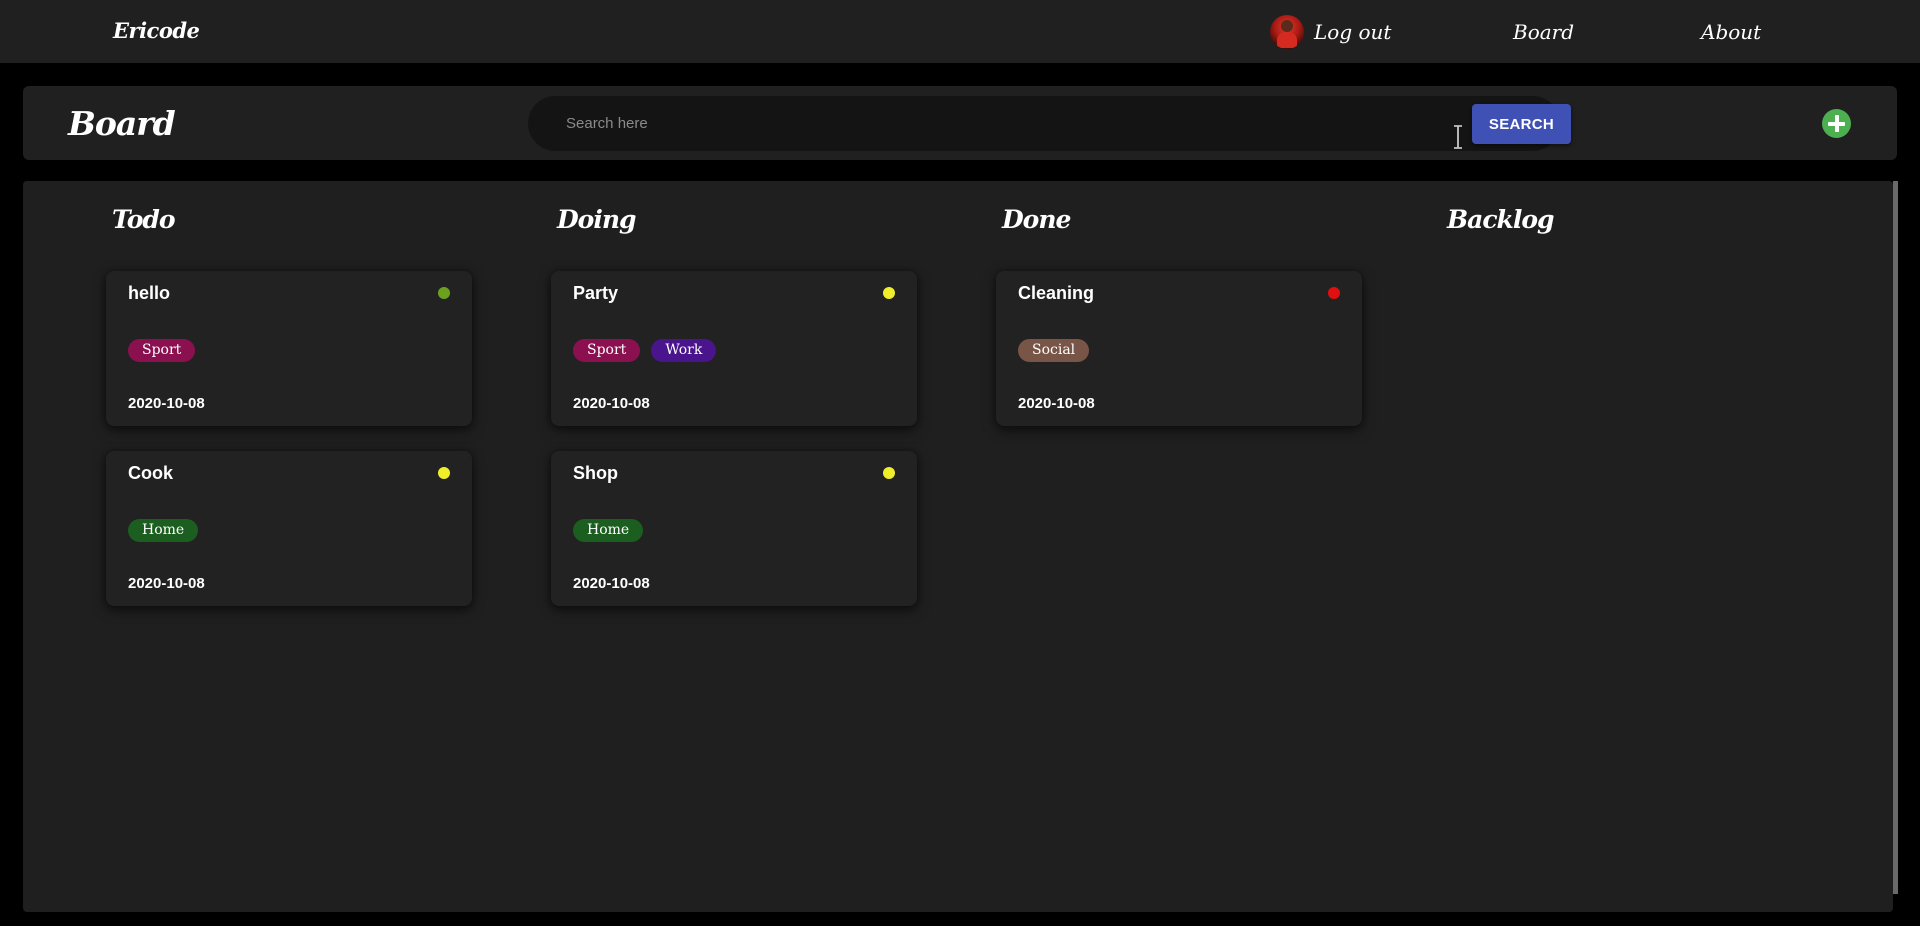  What do you see at coordinates (1624, 238) in the screenshot?
I see `column-backlog: Backlog` at bounding box center [1624, 238].